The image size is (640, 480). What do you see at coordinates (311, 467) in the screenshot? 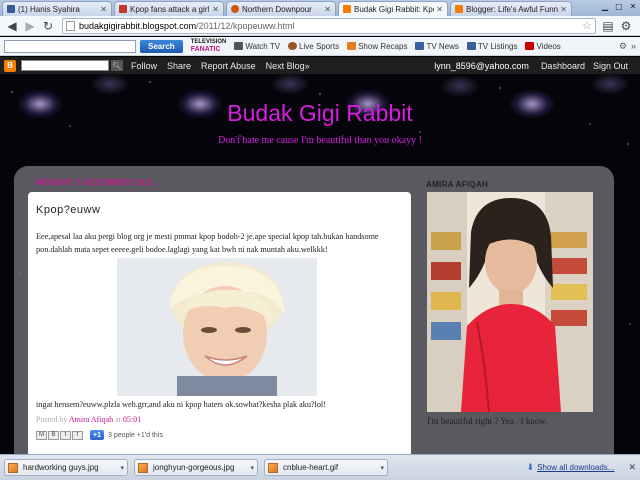
I see `download-filename: cnblue-heart.gif` at bounding box center [311, 467].